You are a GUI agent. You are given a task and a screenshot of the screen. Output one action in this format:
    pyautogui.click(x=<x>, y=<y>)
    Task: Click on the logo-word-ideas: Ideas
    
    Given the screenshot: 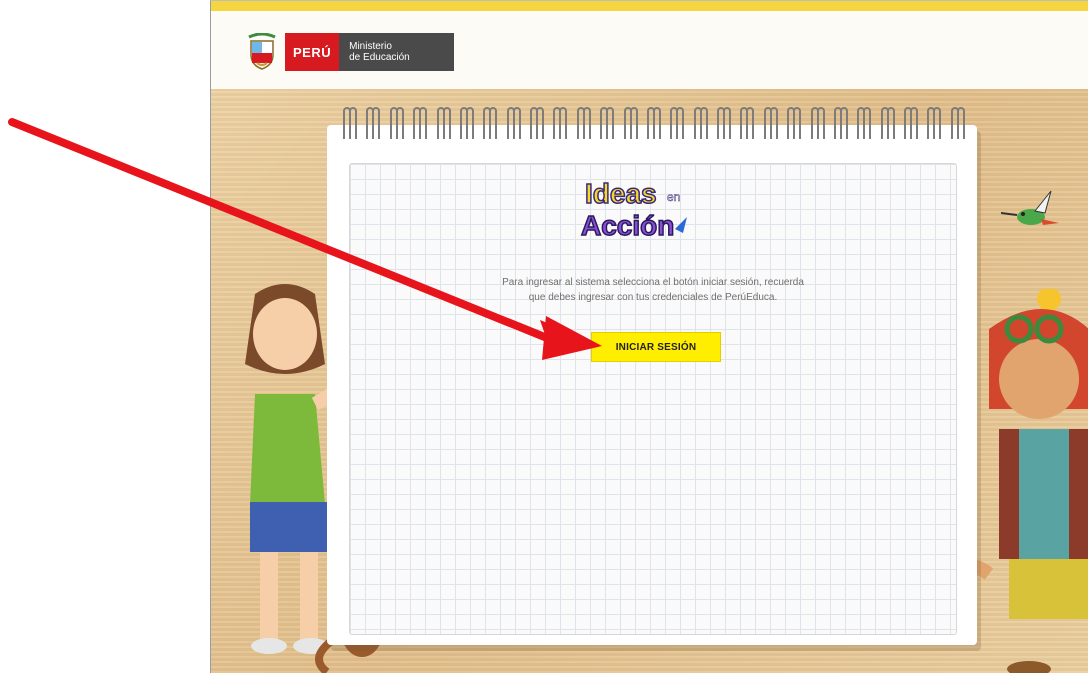 What is the action you would take?
    pyautogui.click(x=621, y=193)
    